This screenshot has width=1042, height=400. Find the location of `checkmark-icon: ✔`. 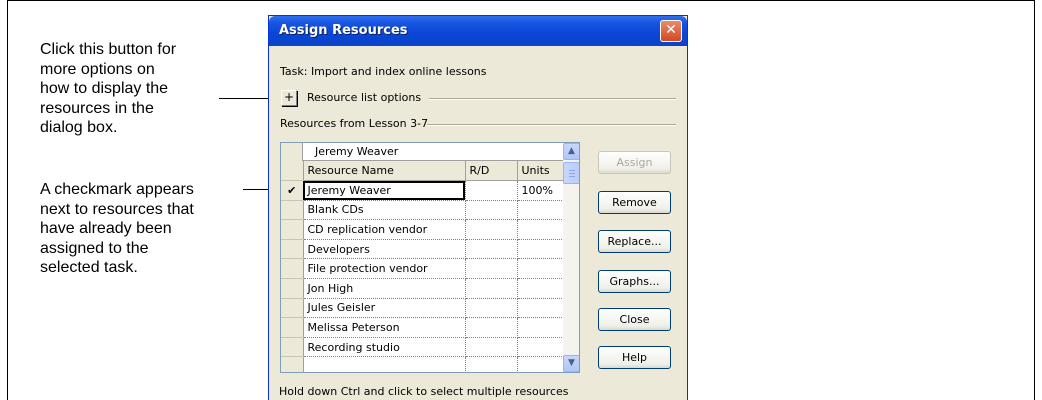

checkmark-icon: ✔ is located at coordinates (292, 190).